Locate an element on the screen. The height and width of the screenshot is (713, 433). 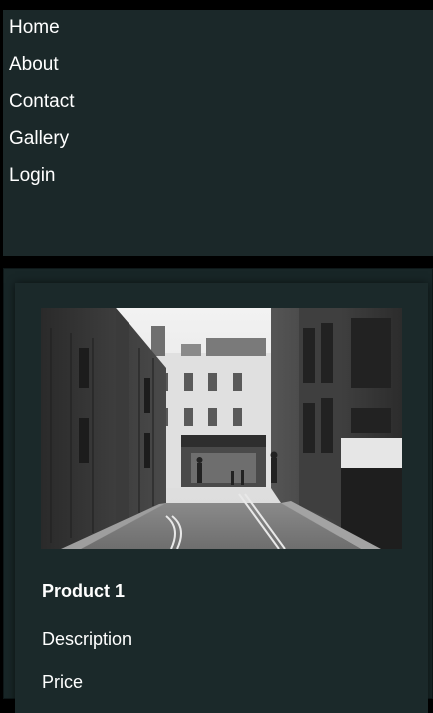
nav-item-login: Login is located at coordinates (218, 184).